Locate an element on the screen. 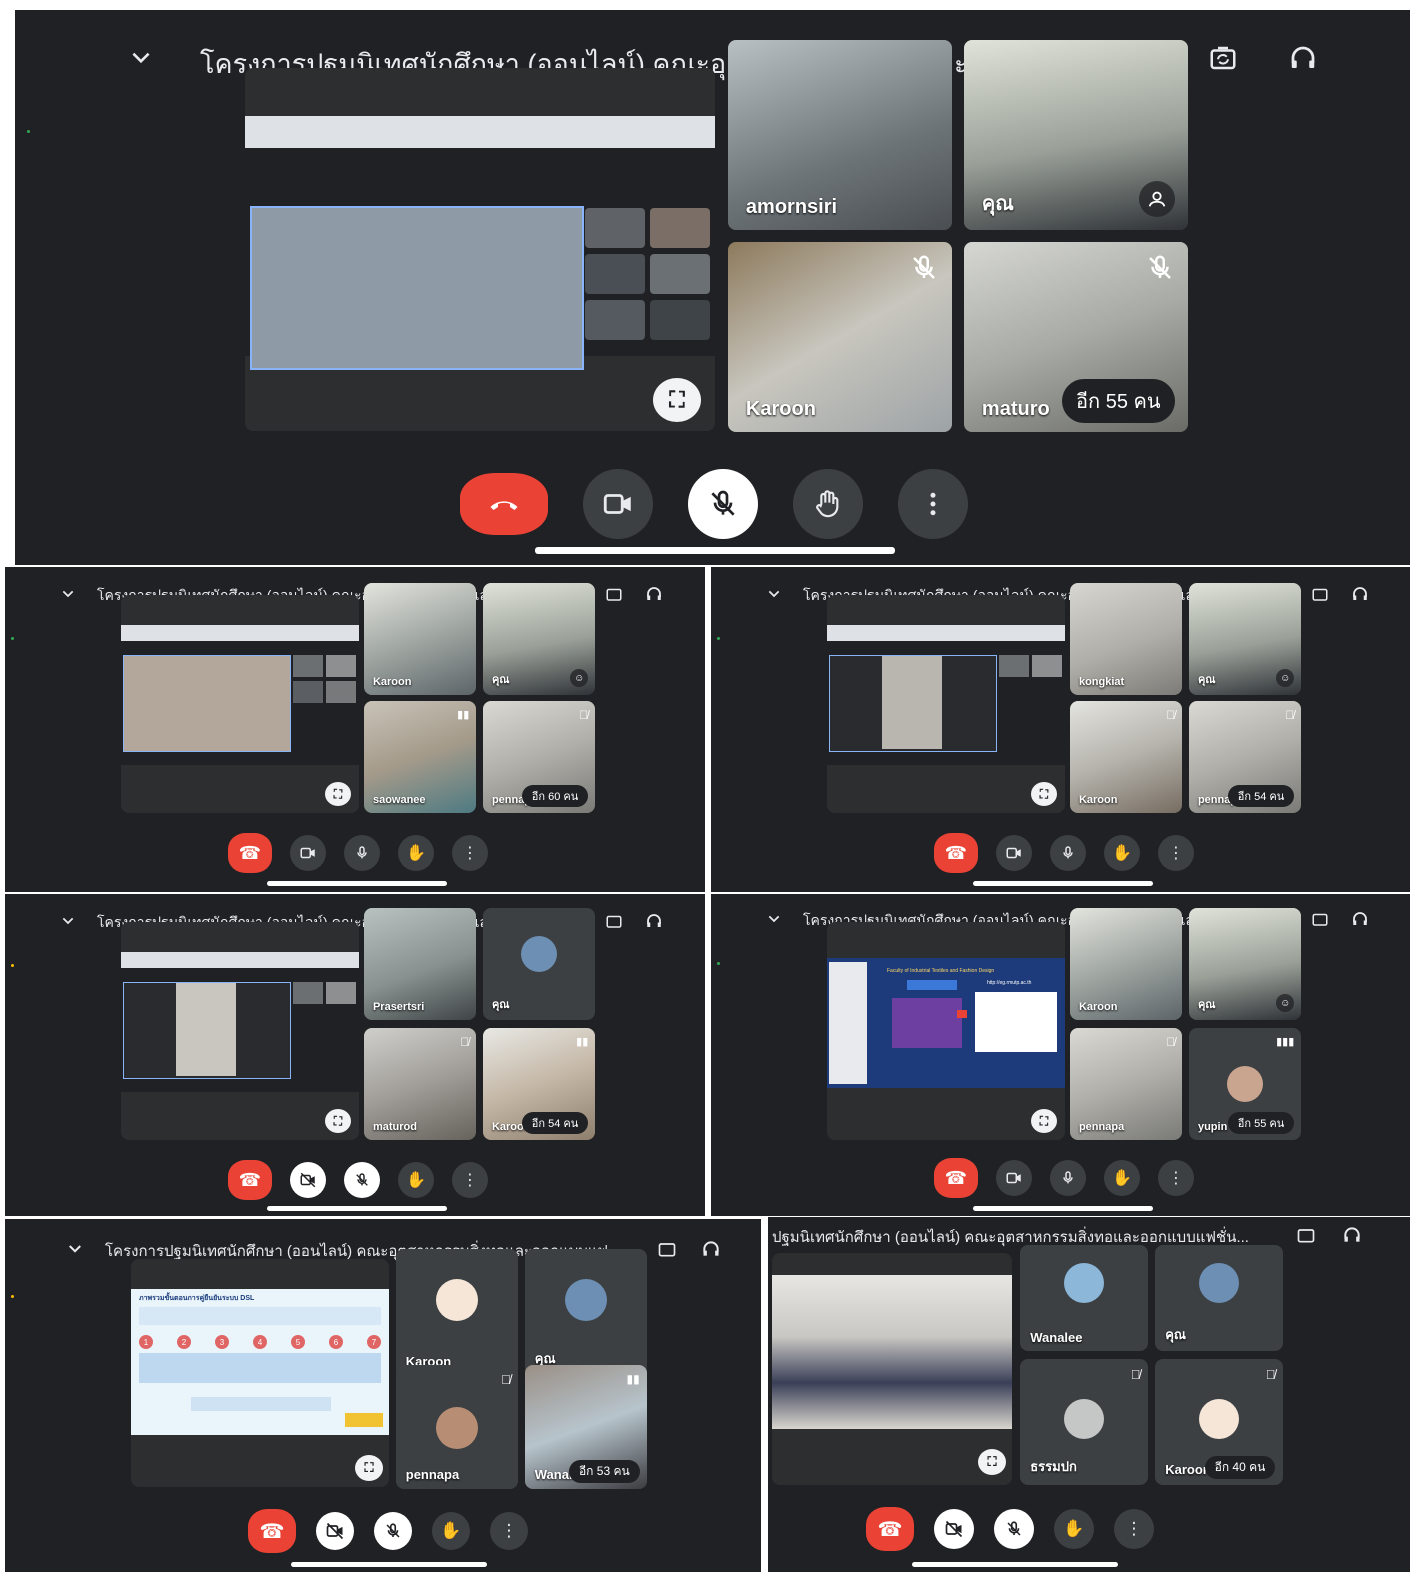 The width and height of the screenshot is (1413, 1572). more-participants-badge: อีก 53 คน is located at coordinates (604, 1471).